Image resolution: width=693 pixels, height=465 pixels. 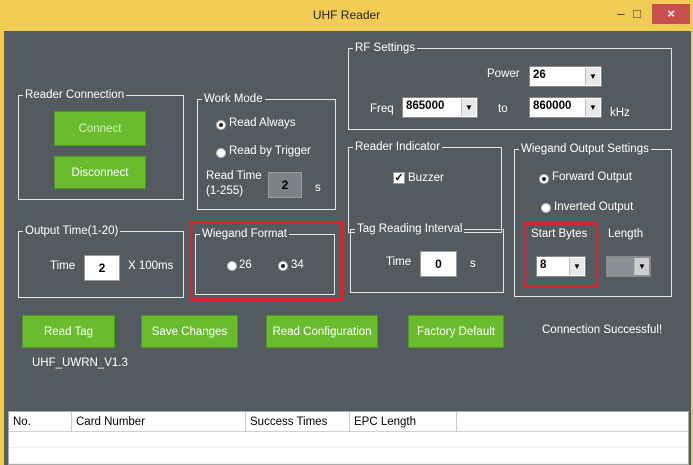 I want to click on read-tag-button: Read Tag, so click(x=68, y=331).